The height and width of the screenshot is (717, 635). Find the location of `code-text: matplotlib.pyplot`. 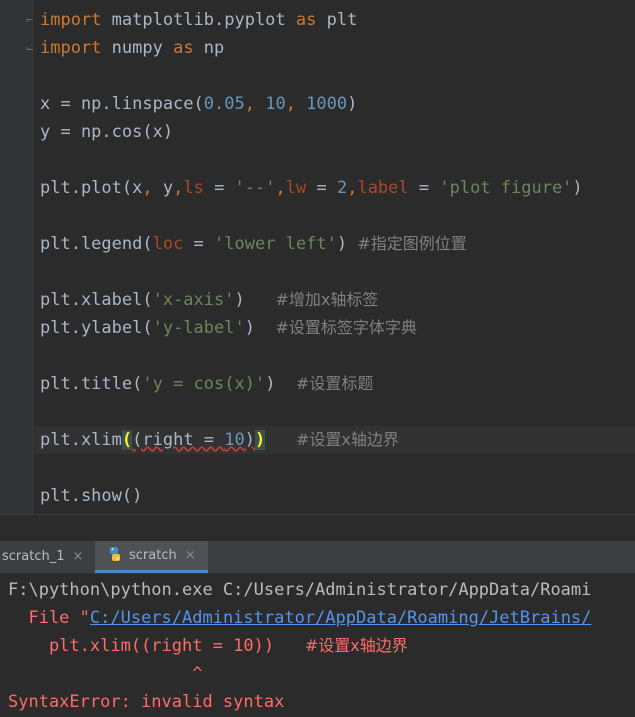

code-text: matplotlib.pyplot is located at coordinates (198, 20).